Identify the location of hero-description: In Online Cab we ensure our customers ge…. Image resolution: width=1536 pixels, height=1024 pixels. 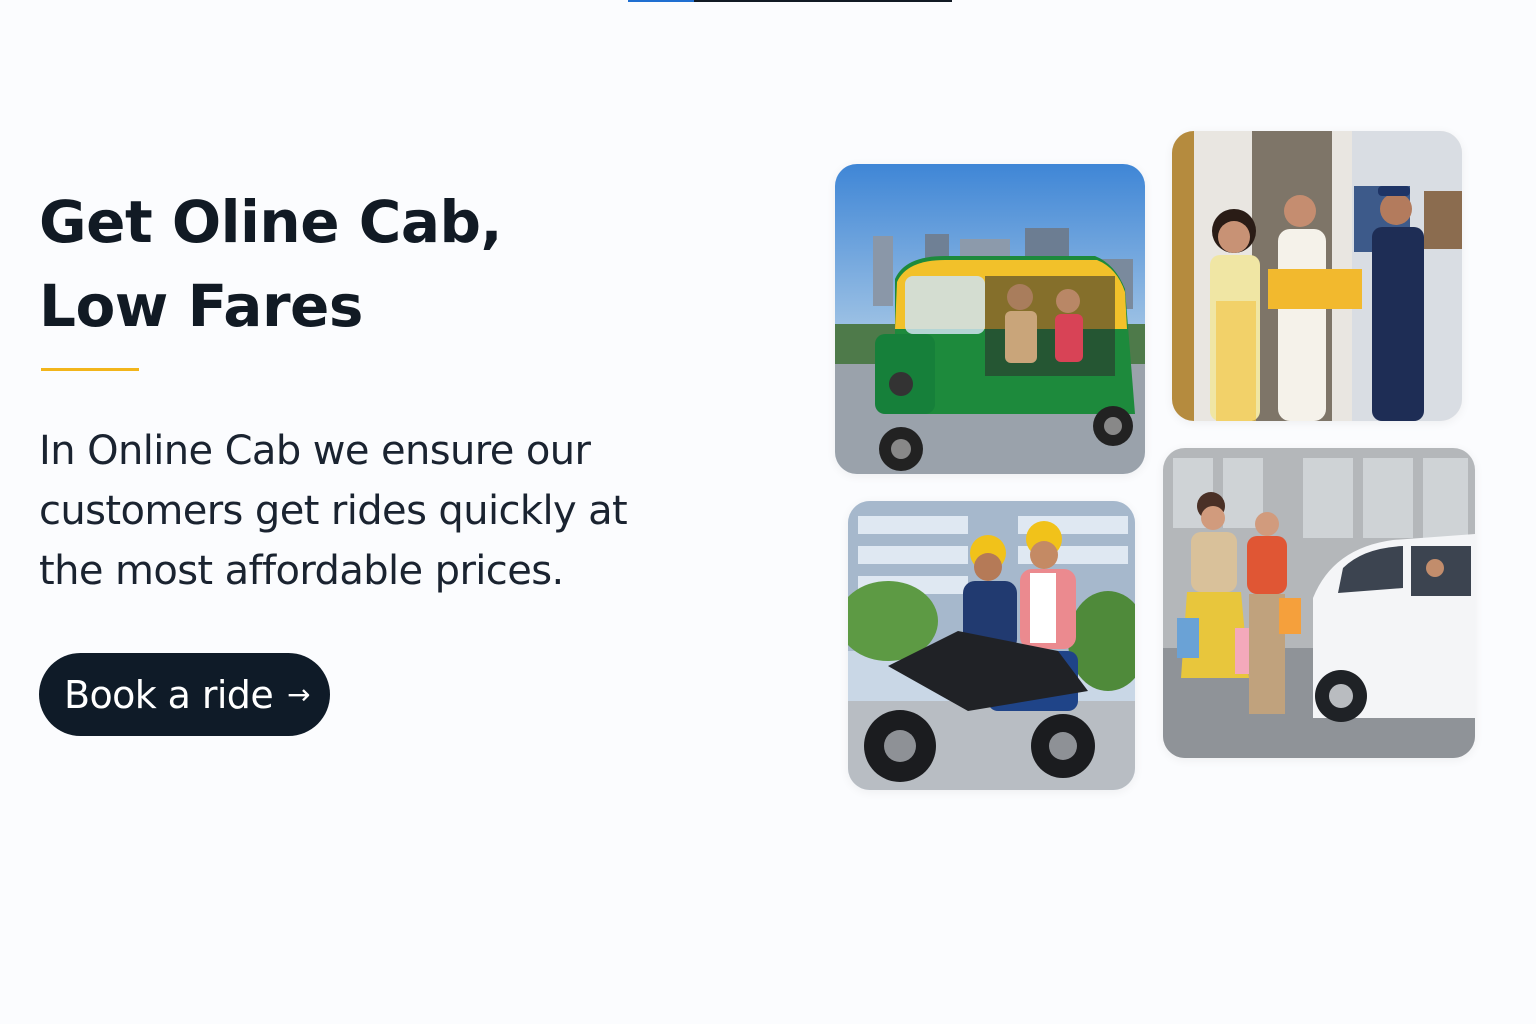
(333, 511).